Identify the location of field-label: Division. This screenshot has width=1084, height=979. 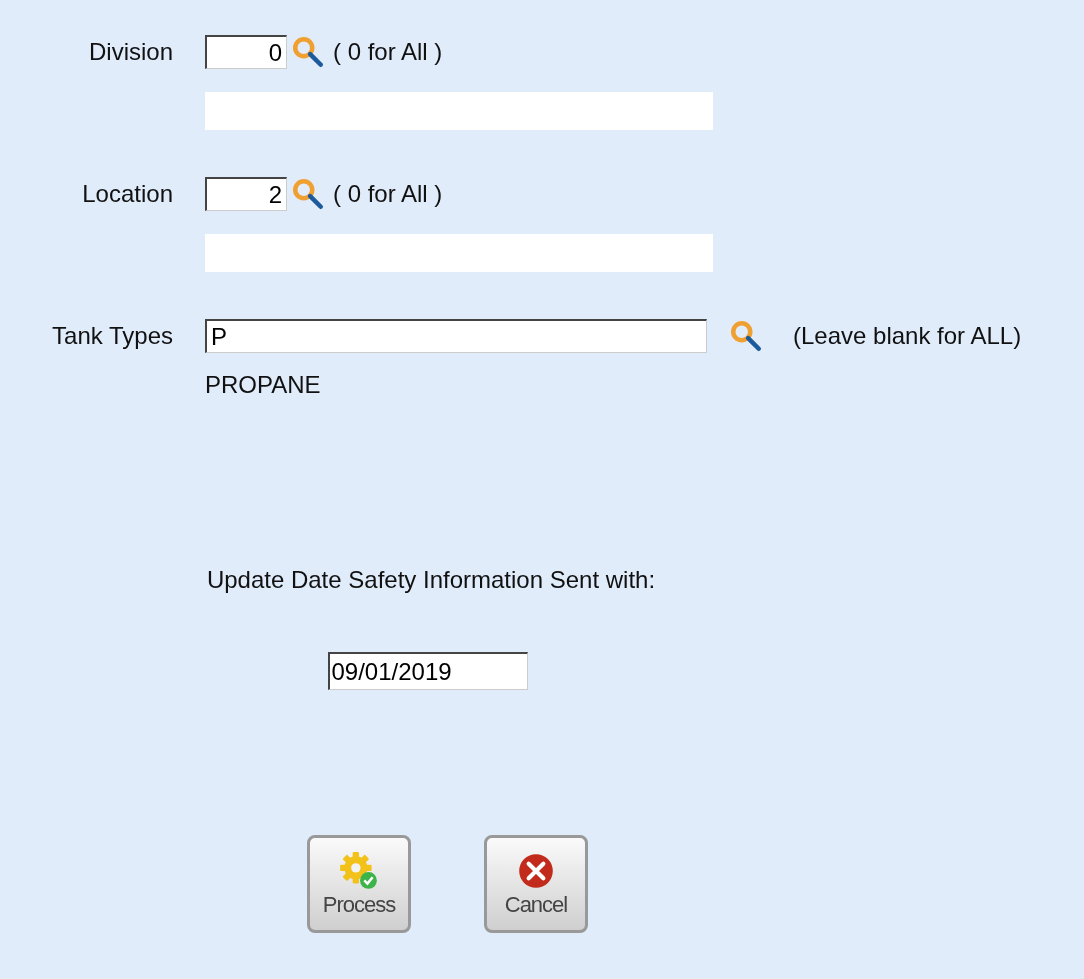
(130, 52).